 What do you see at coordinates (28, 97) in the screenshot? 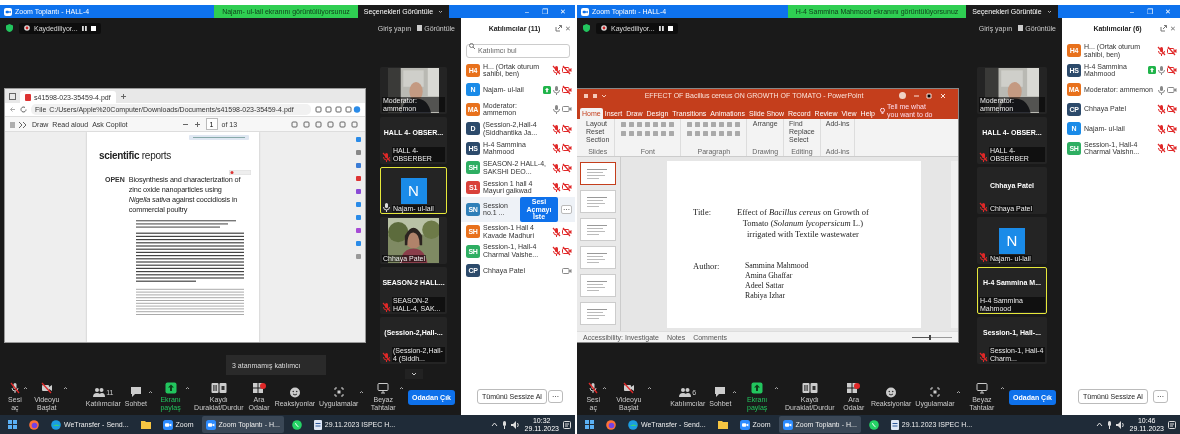
I see `pdf-file-icon` at bounding box center [28, 97].